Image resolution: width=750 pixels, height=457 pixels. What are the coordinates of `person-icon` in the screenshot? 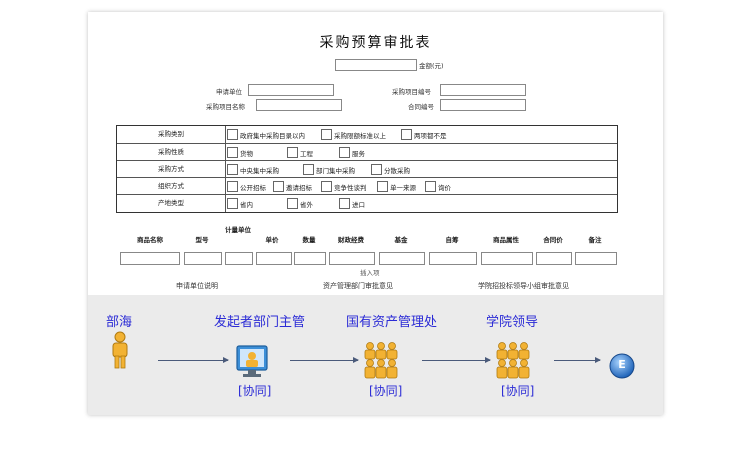 It's located at (120, 350).